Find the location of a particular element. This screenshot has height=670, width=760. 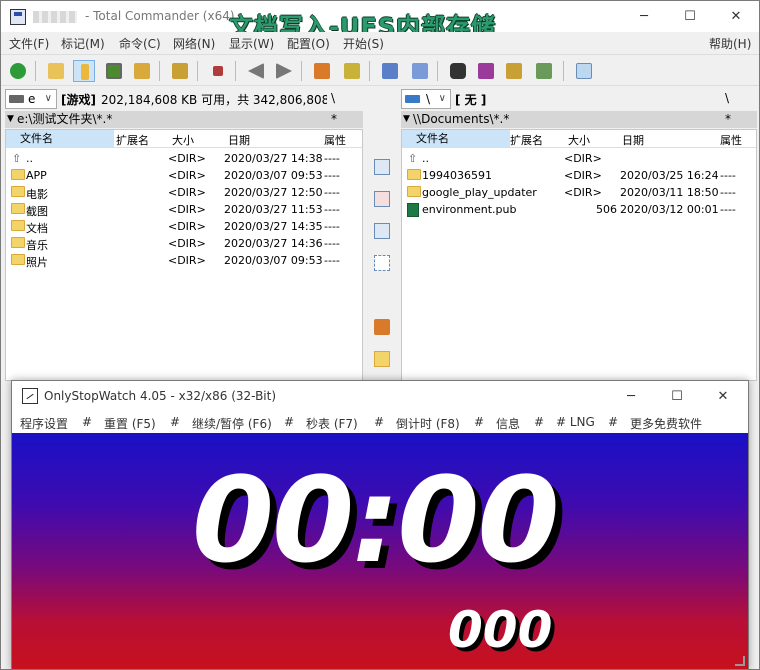

tc-maximize-button: ☐ is located at coordinates (690, 16).